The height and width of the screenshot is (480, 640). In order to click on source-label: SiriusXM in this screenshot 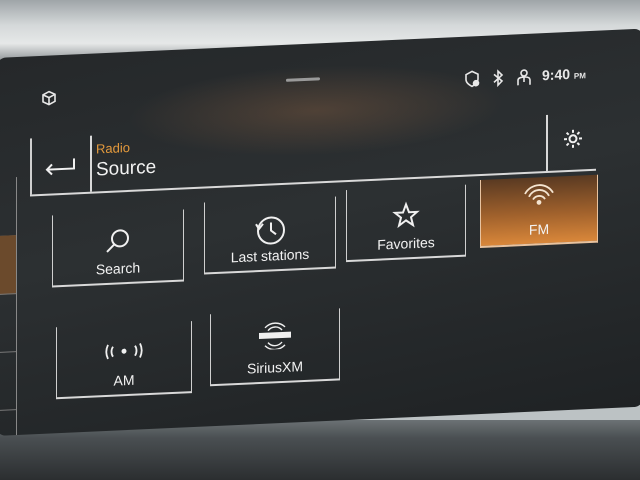, I will do `click(274, 367)`.